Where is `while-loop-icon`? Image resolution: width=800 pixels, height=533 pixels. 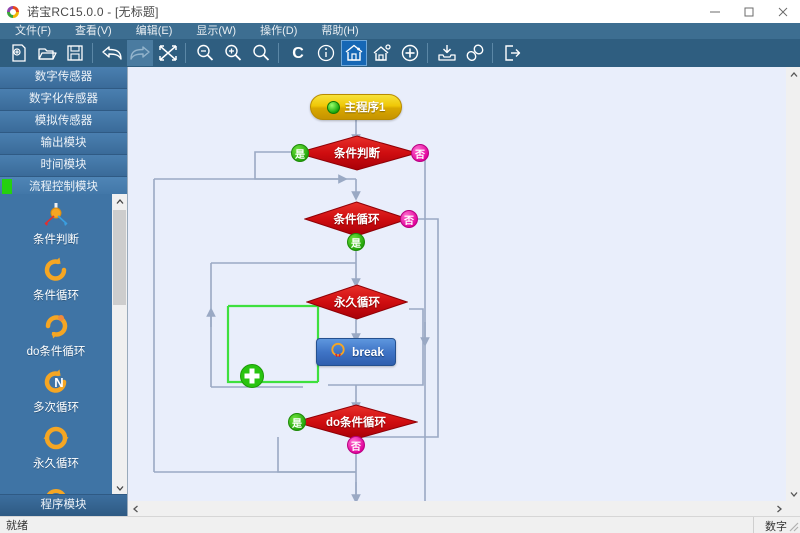 while-loop-icon is located at coordinates (56, 270).